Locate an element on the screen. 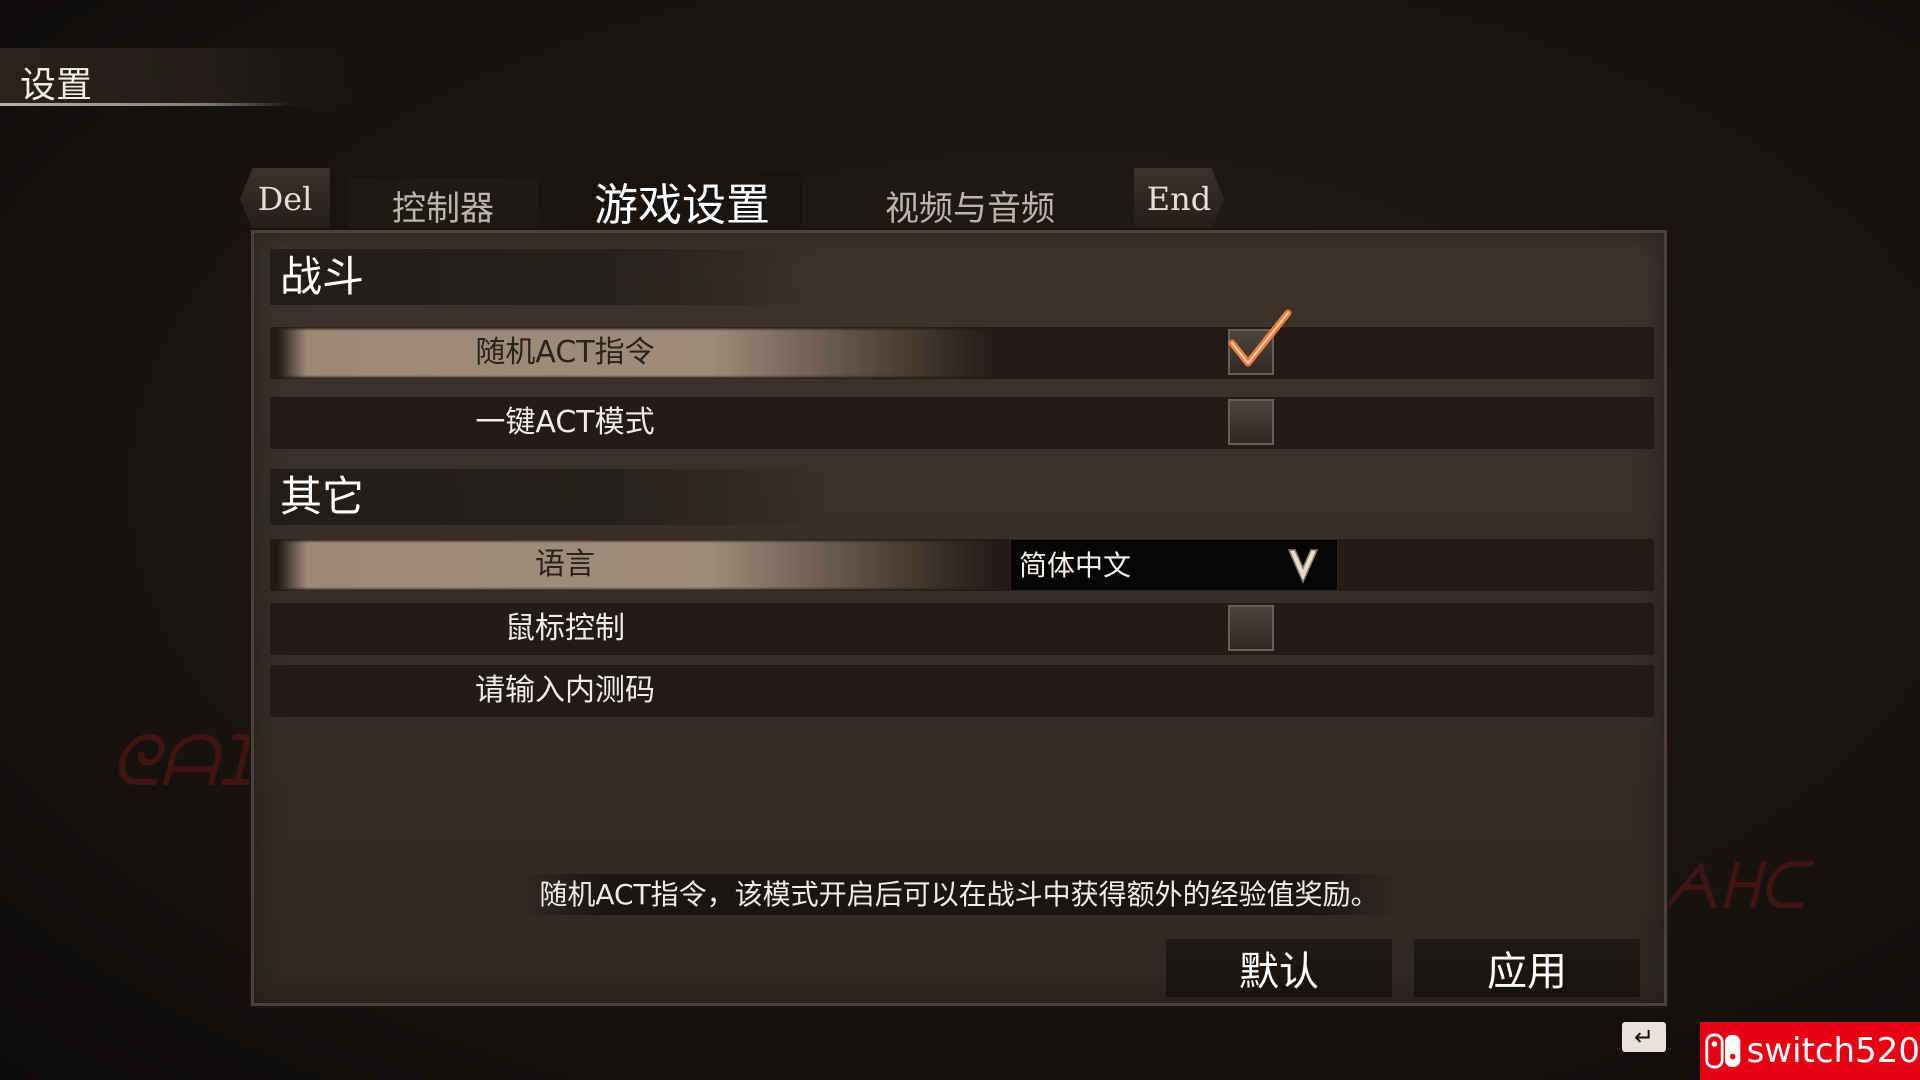 This screenshot has height=1080, width=1920. setting-label: 语言 is located at coordinates (565, 564).